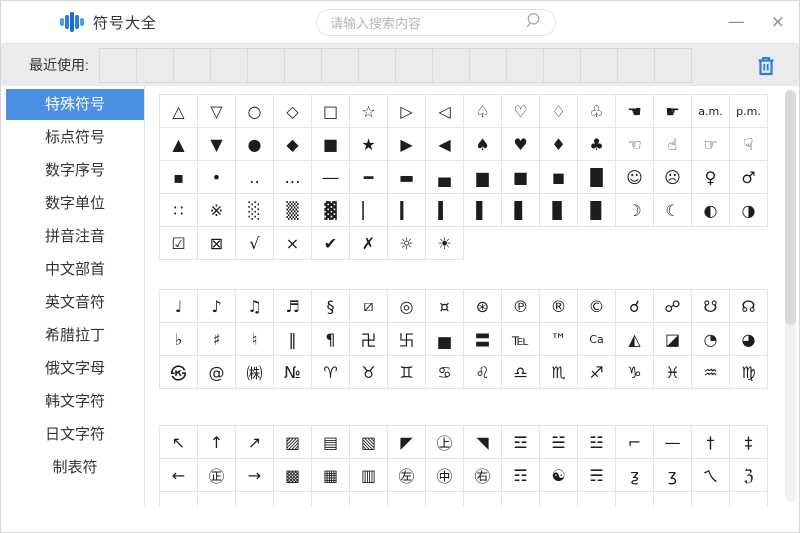 The height and width of the screenshot is (533, 800). I want to click on symbol-cell: ✔, so click(331, 243).